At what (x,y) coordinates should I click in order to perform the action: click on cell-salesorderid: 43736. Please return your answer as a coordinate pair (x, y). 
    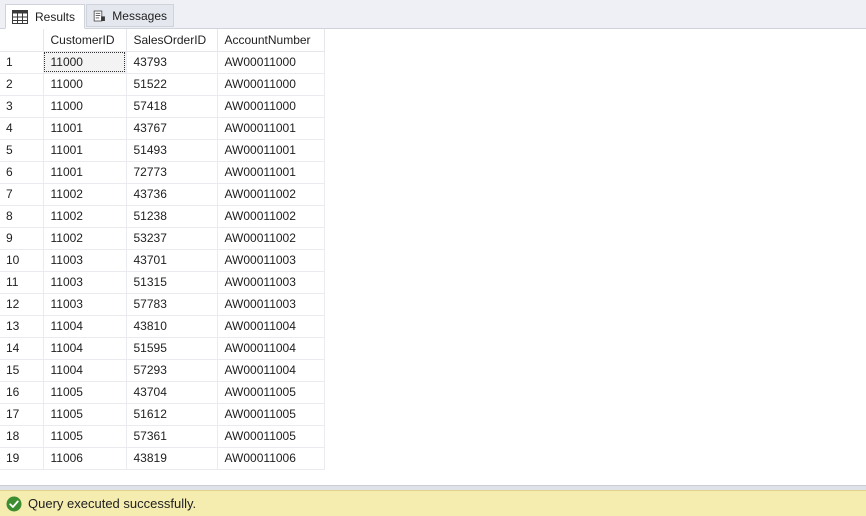
    Looking at the image, I should click on (172, 194).